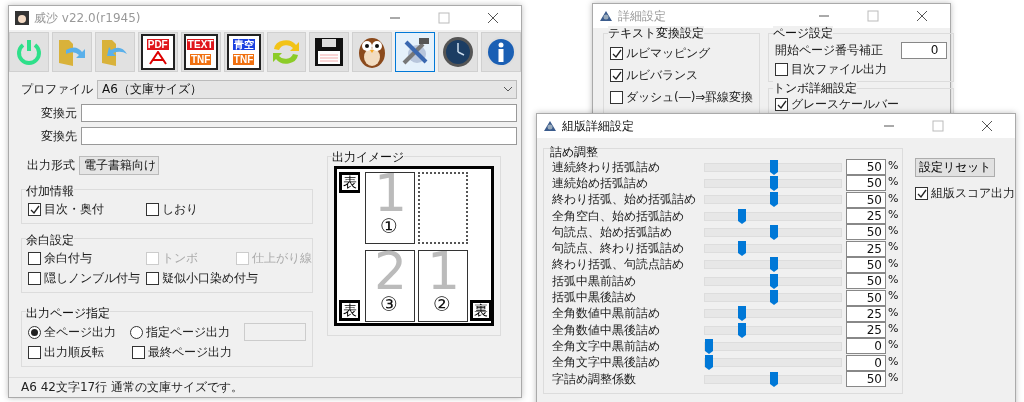 This screenshot has width=1024, height=402. Describe the element at coordinates (443, 208) in the screenshot. I see `empty-page-outline` at that location.